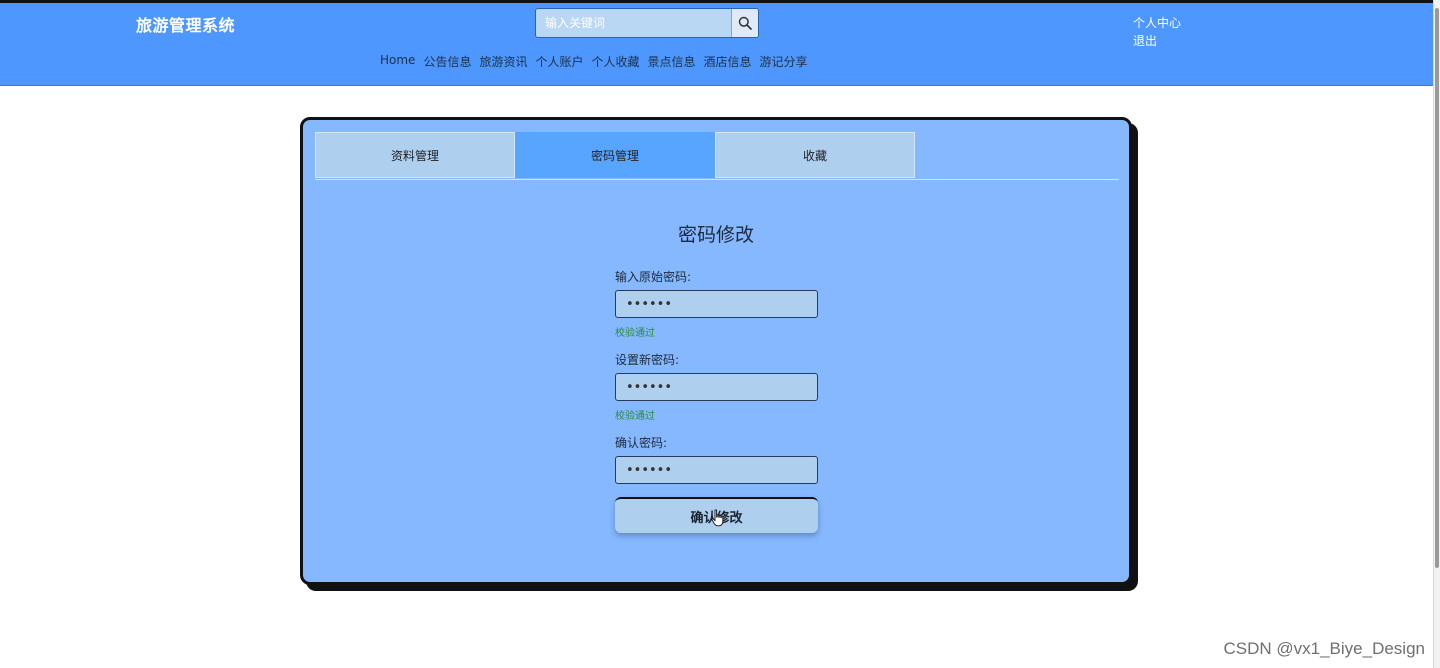  I want to click on search-input, so click(633, 23).